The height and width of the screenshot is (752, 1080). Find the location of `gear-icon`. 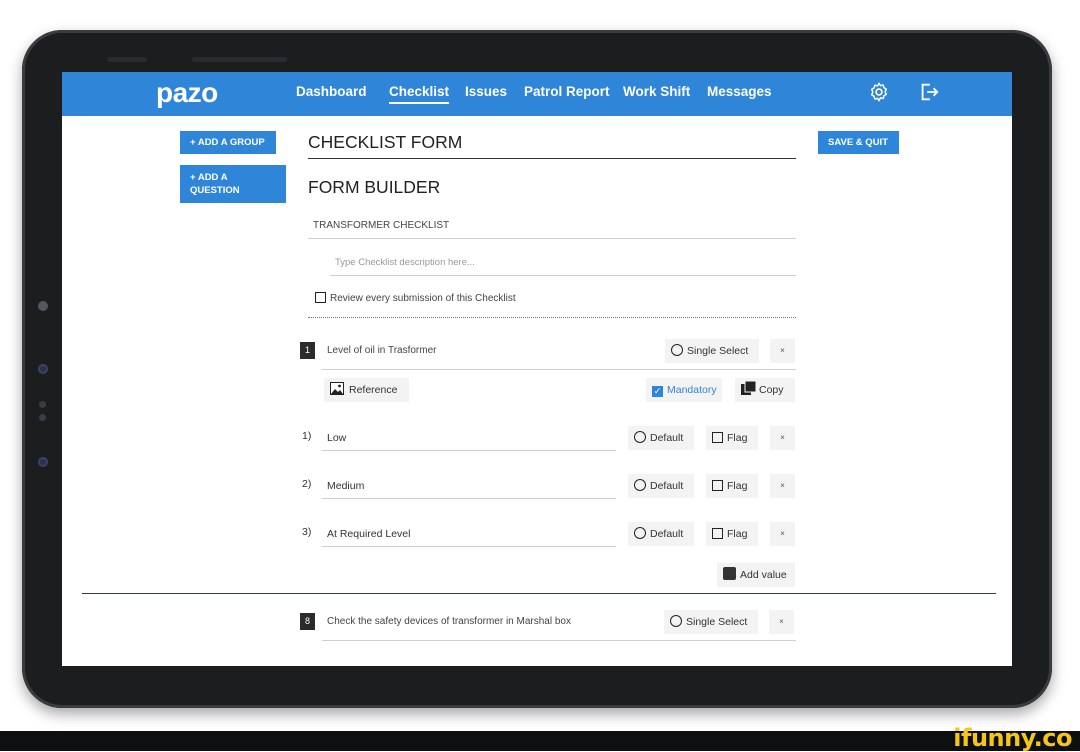

gear-icon is located at coordinates (879, 92).